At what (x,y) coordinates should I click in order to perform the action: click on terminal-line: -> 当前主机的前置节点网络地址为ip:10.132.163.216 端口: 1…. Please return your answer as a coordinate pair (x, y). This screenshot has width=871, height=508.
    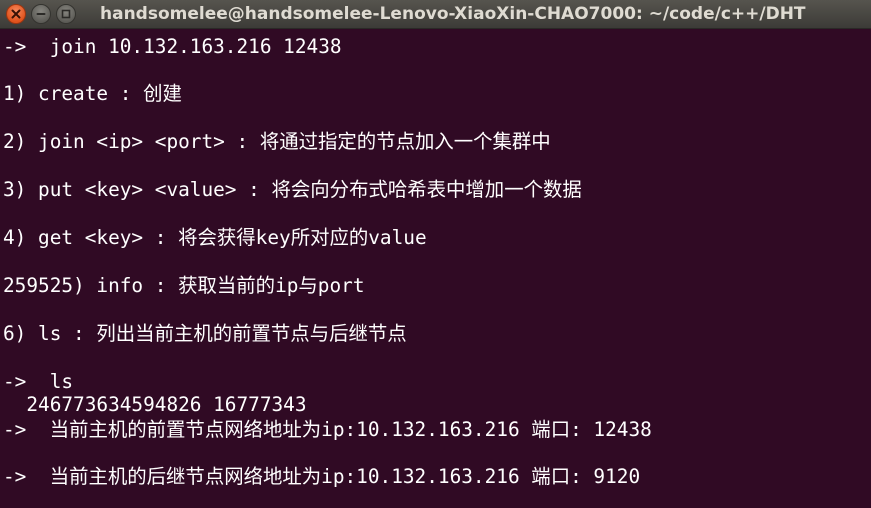
    Looking at the image, I should click on (327, 429).